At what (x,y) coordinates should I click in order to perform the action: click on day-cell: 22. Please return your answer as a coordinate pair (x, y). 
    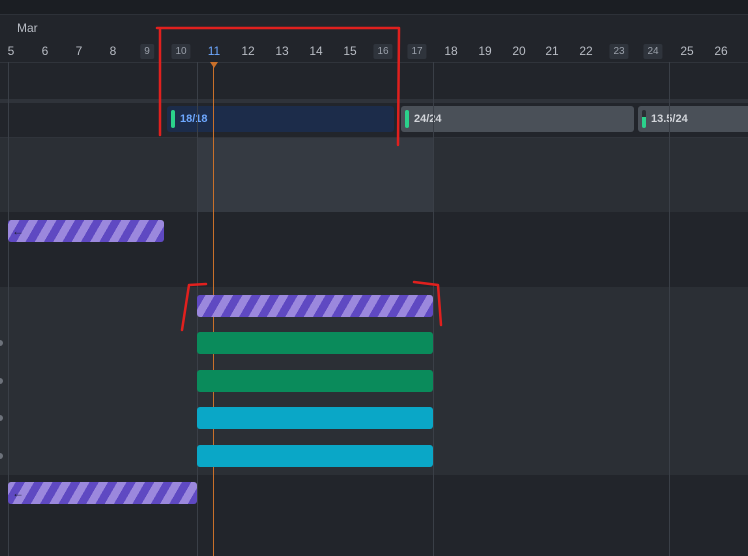
    Looking at the image, I should click on (585, 51).